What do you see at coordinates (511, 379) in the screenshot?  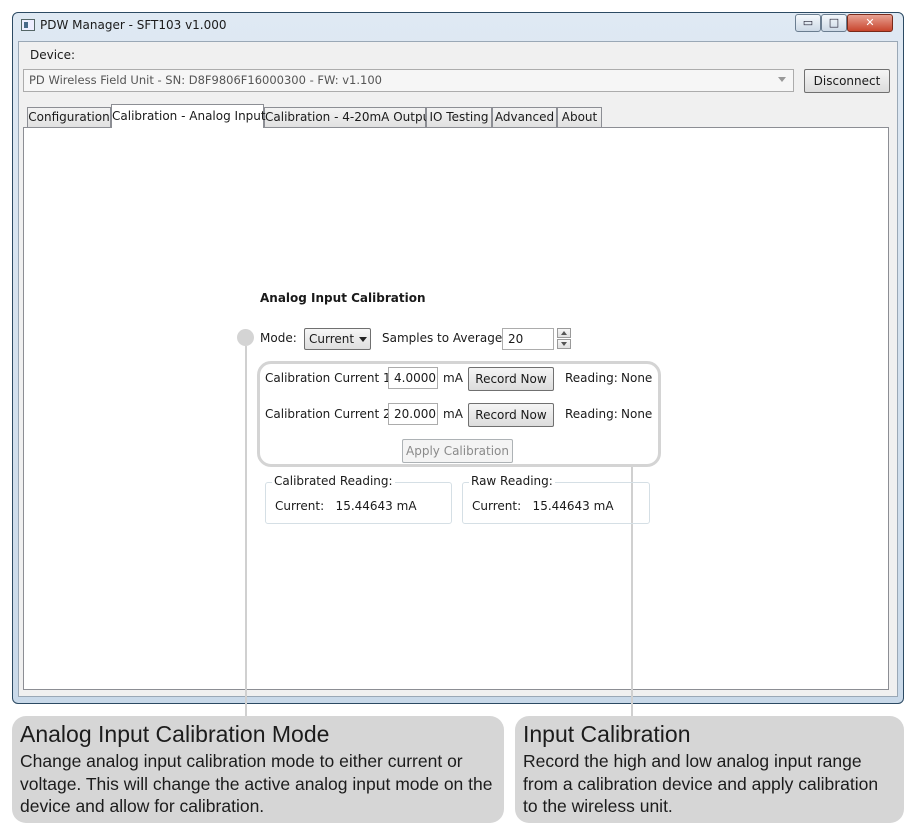 I see `record-now-1-button: Record Now` at bounding box center [511, 379].